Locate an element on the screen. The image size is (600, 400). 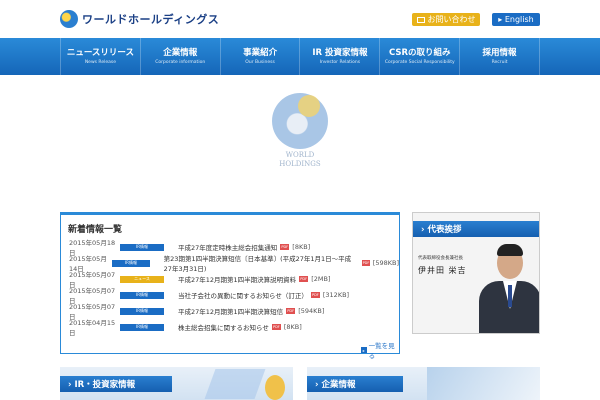
nav-item-ir: IR 投資家情報 Investor Relations is located at coordinates (339, 56).